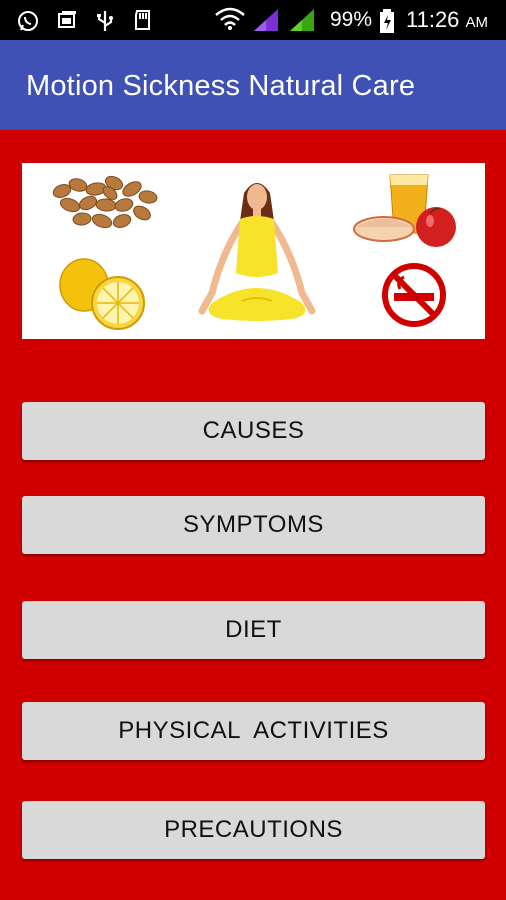 The width and height of the screenshot is (506, 900). Describe the element at coordinates (253, 20) in the screenshot. I see `status-bar: 99% 11:26 AM` at that location.